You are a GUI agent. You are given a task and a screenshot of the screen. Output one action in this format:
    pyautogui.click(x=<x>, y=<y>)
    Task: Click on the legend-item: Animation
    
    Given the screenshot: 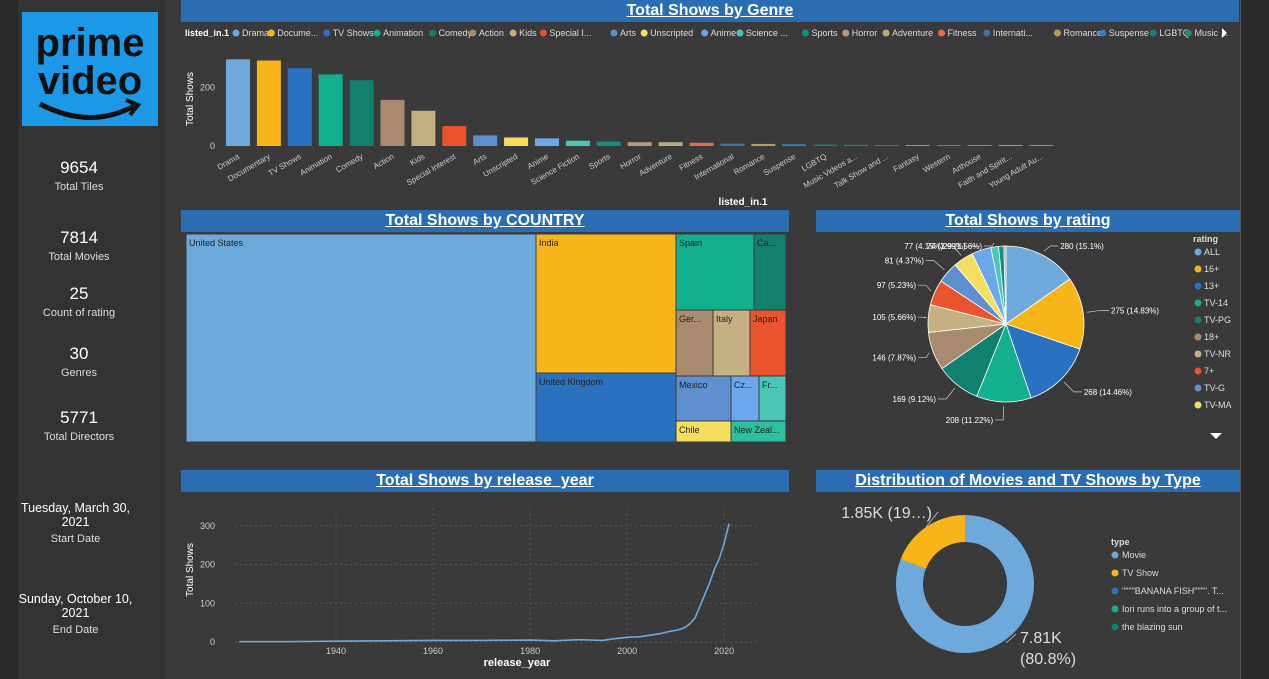 What is the action you would take?
    pyautogui.click(x=403, y=33)
    